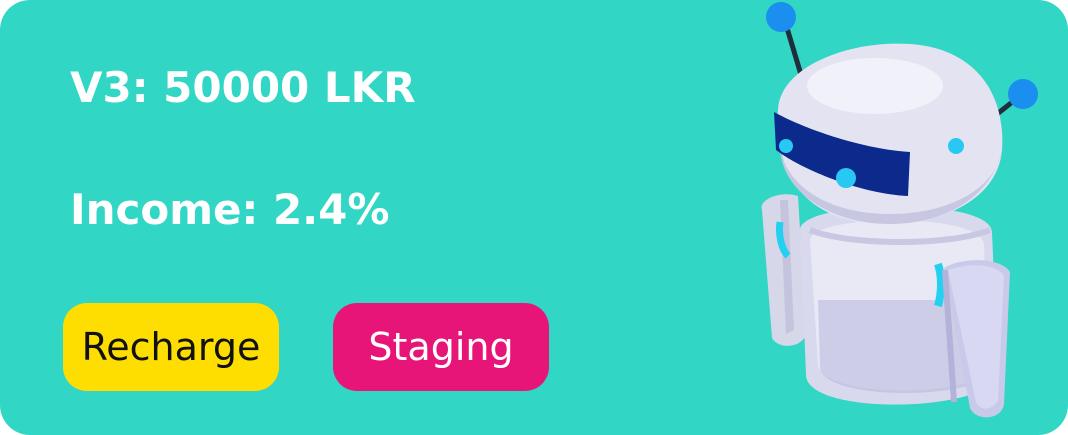 The image size is (1068, 435). Describe the element at coordinates (171, 347) in the screenshot. I see `recharge-button: Recharge` at that location.